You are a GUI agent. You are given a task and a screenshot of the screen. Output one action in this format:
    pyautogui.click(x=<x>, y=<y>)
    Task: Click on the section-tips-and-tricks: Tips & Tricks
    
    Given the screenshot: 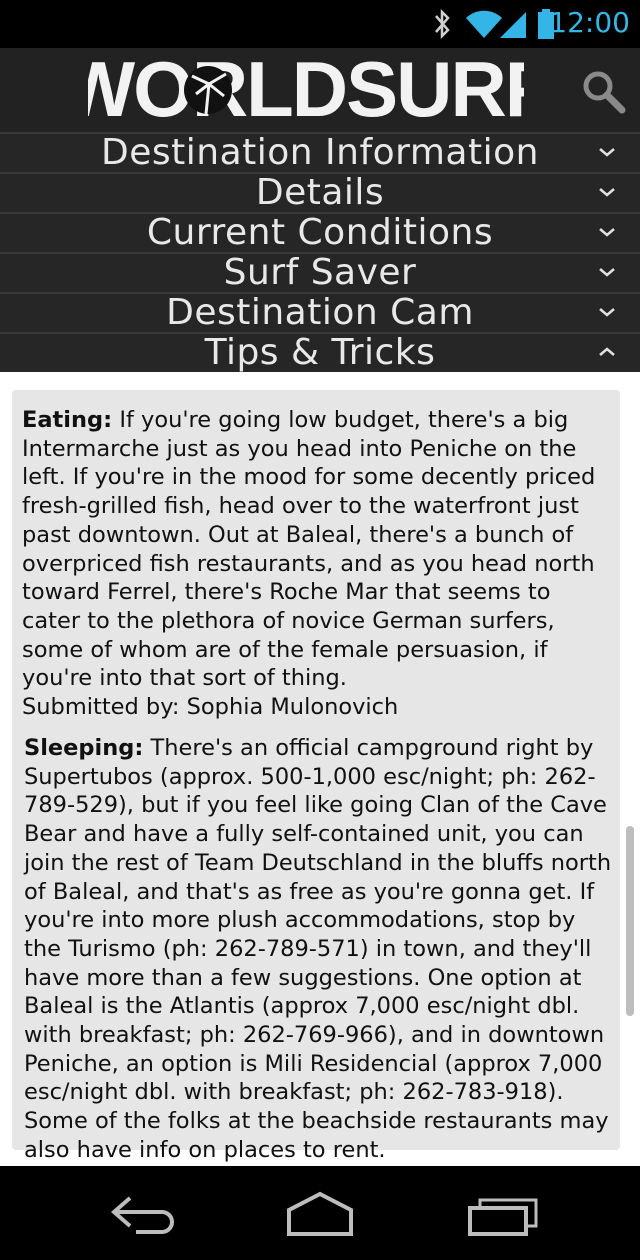 What is the action you would take?
    pyautogui.click(x=320, y=352)
    